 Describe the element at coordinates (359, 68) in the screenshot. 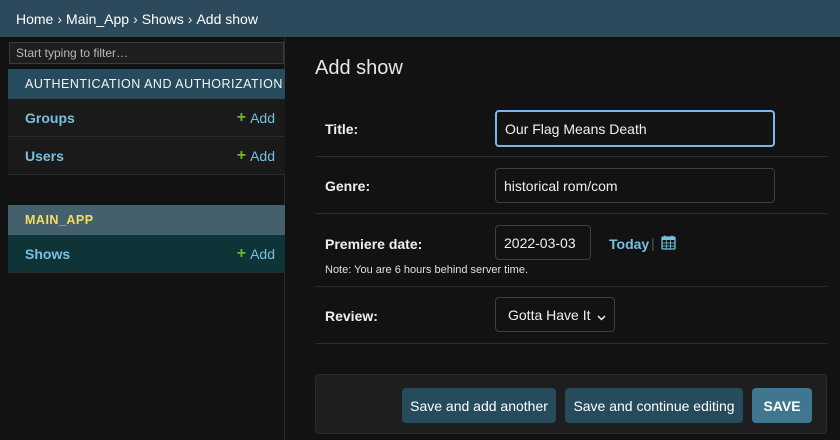

I see `page-title: Add show` at that location.